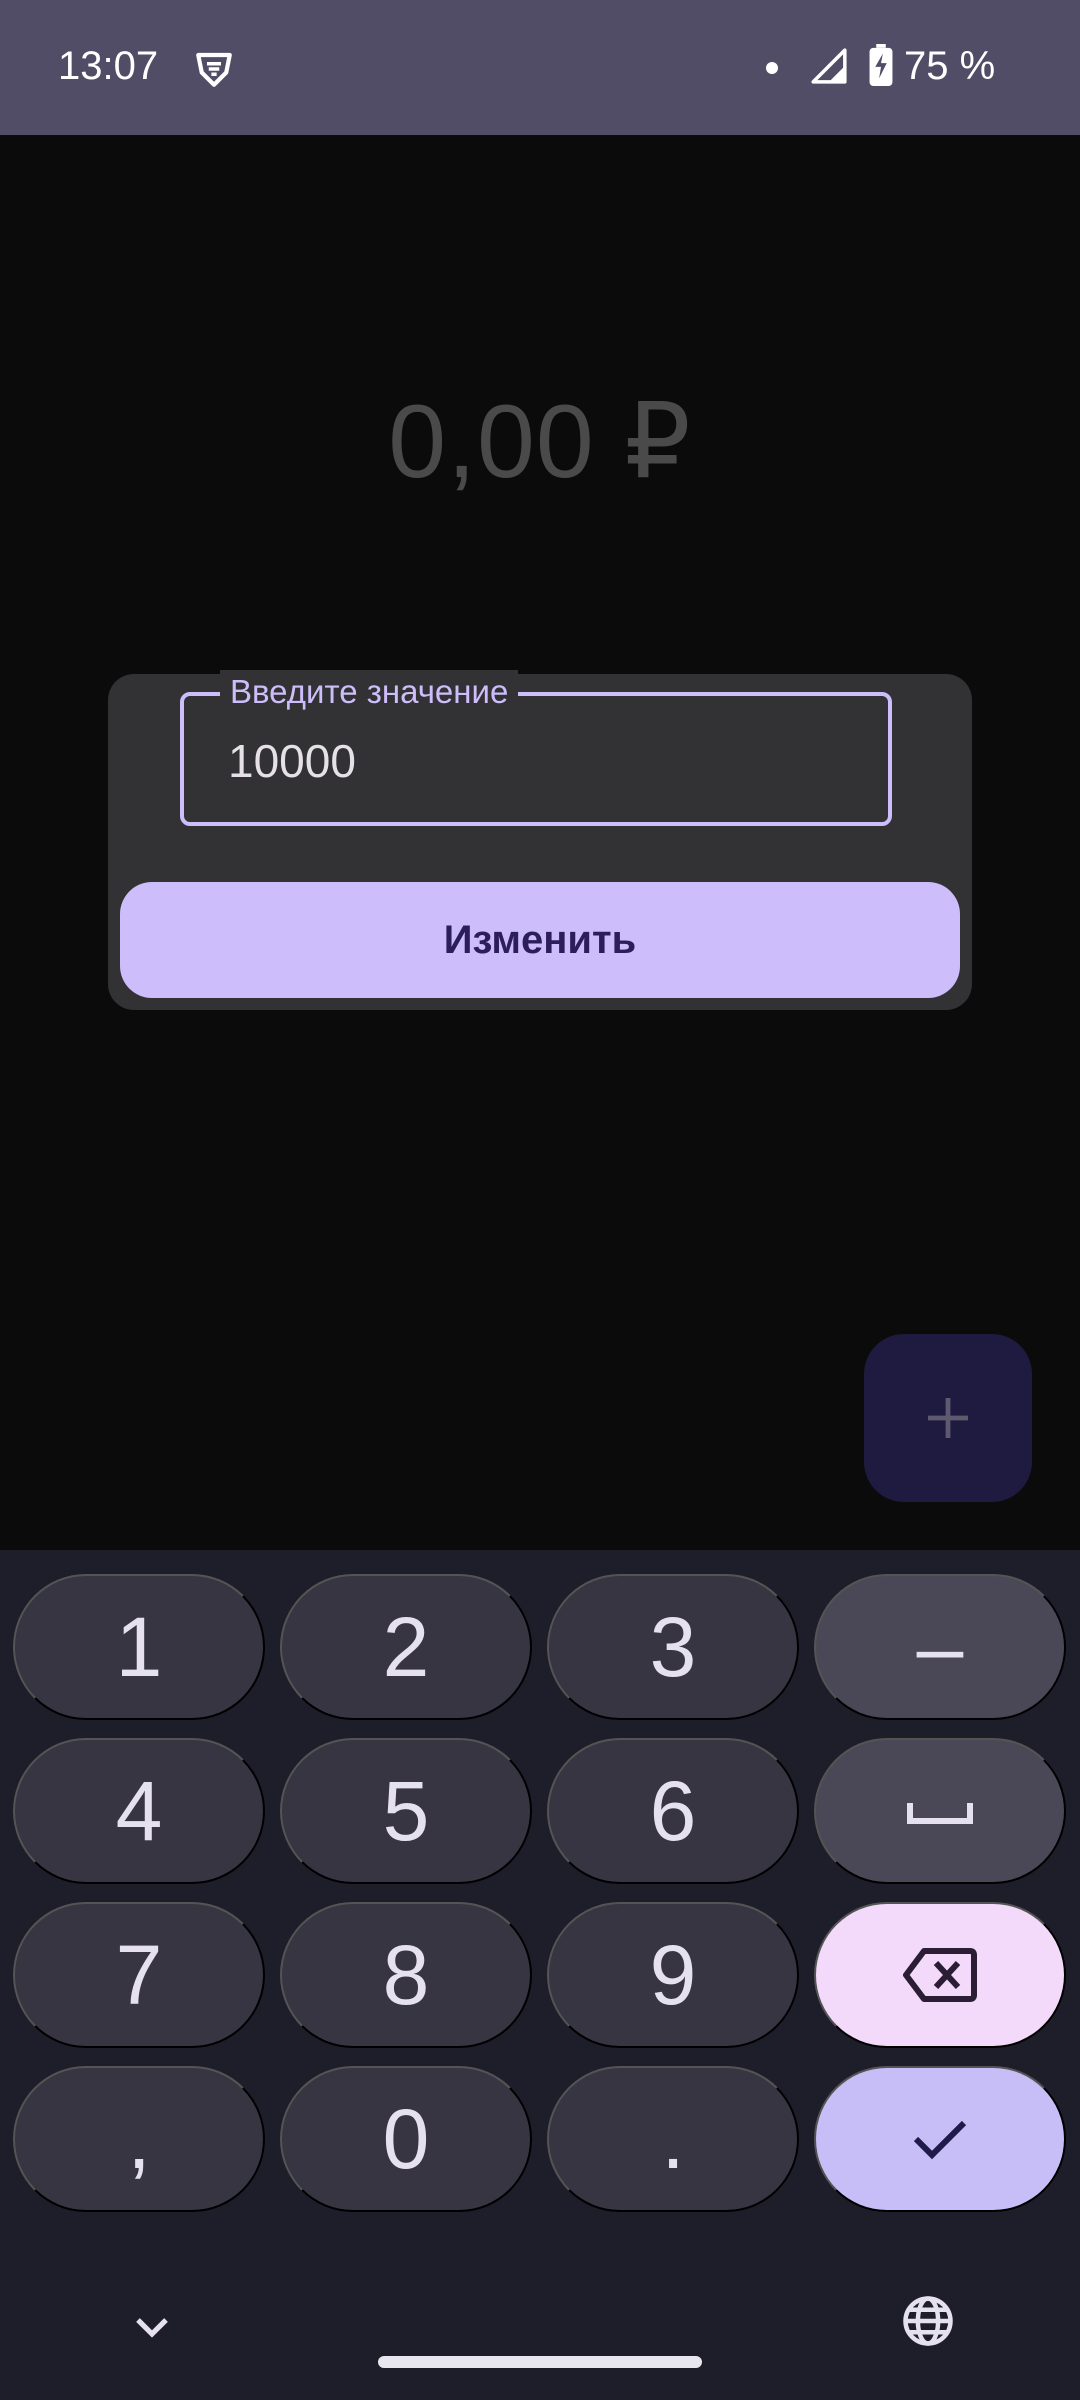 The image size is (1080, 2400). What do you see at coordinates (406, 1811) in the screenshot?
I see `key-5: 5` at bounding box center [406, 1811].